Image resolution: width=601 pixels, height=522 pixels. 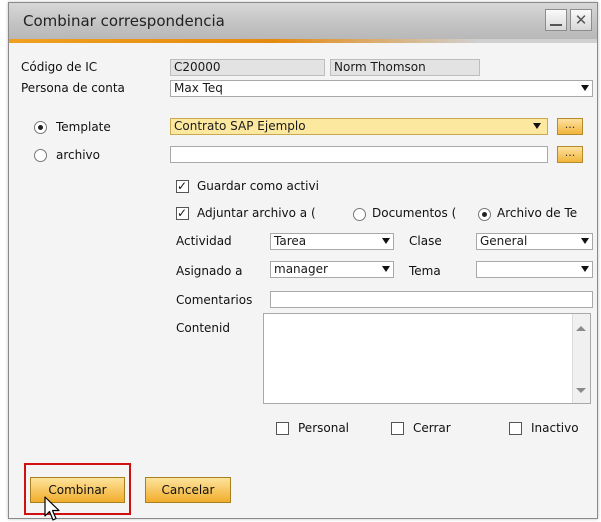 I want to click on persona-label: Persona de conta, so click(x=73, y=88).